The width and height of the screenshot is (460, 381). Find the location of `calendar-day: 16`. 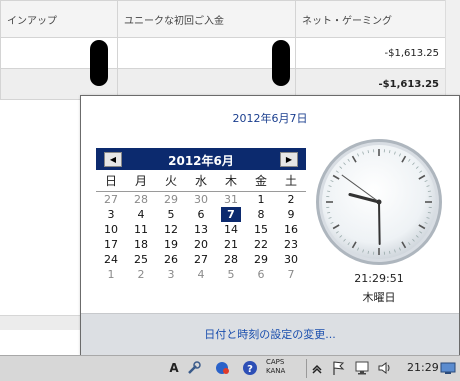

calendar-day: 16 is located at coordinates (291, 229).